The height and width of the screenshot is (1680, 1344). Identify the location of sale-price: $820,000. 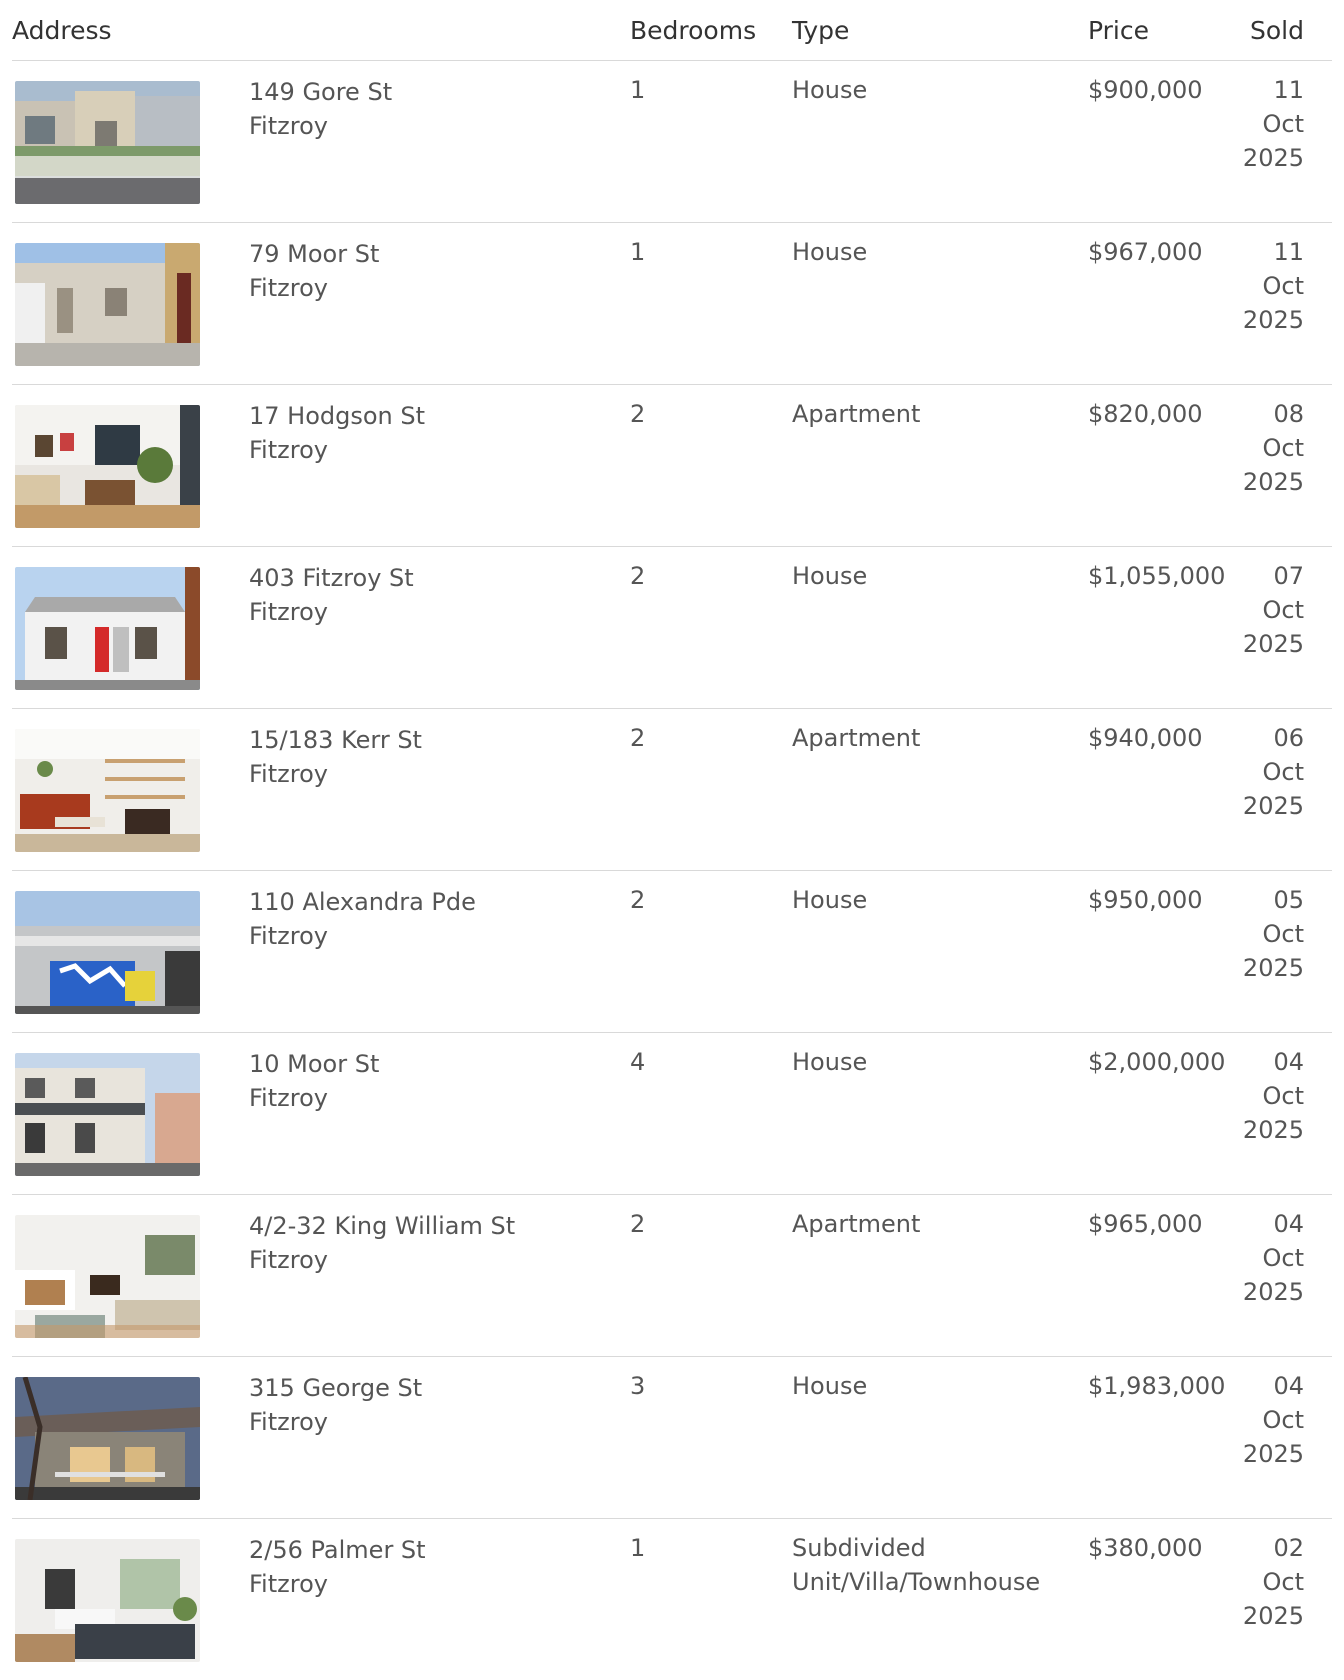
(1145, 414).